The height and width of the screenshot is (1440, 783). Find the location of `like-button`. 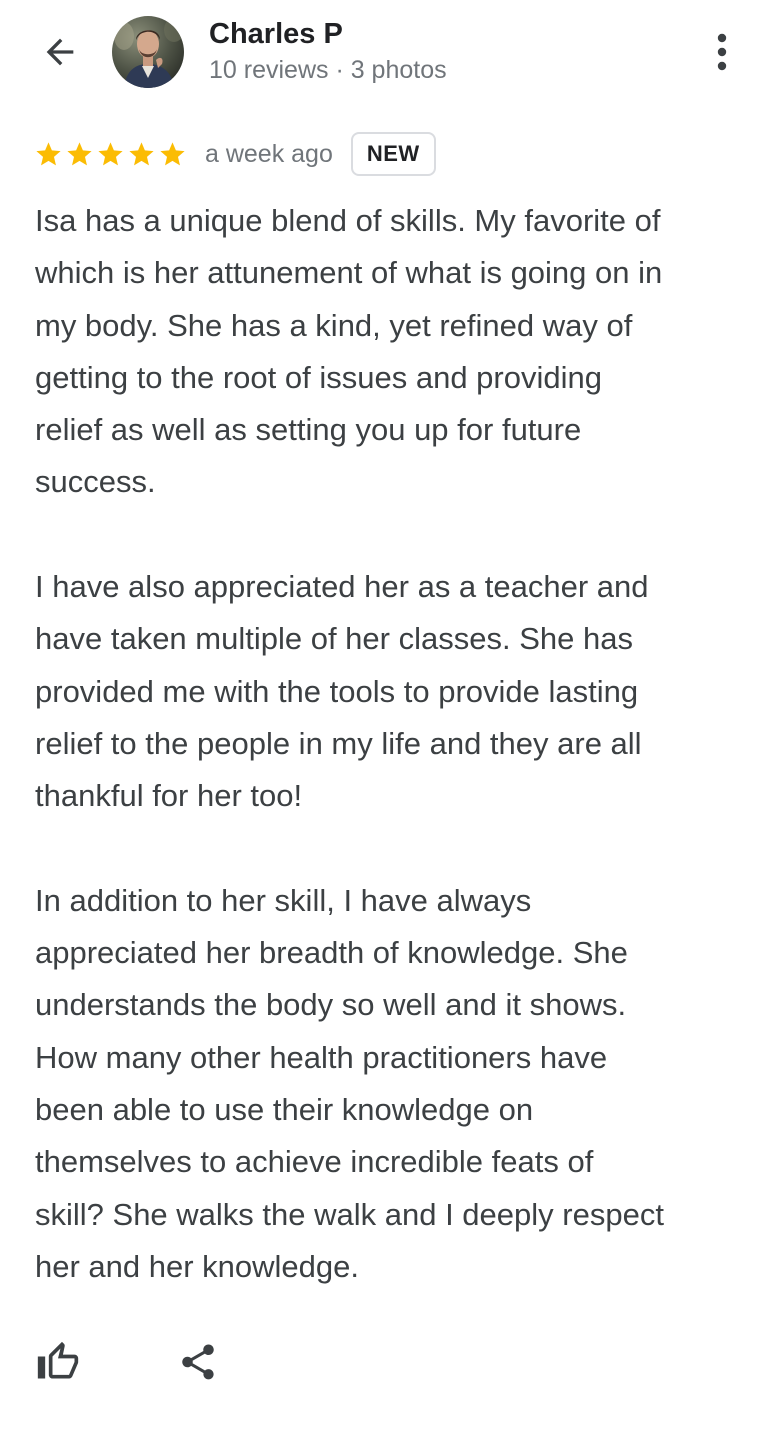

like-button is located at coordinates (58, 1362).